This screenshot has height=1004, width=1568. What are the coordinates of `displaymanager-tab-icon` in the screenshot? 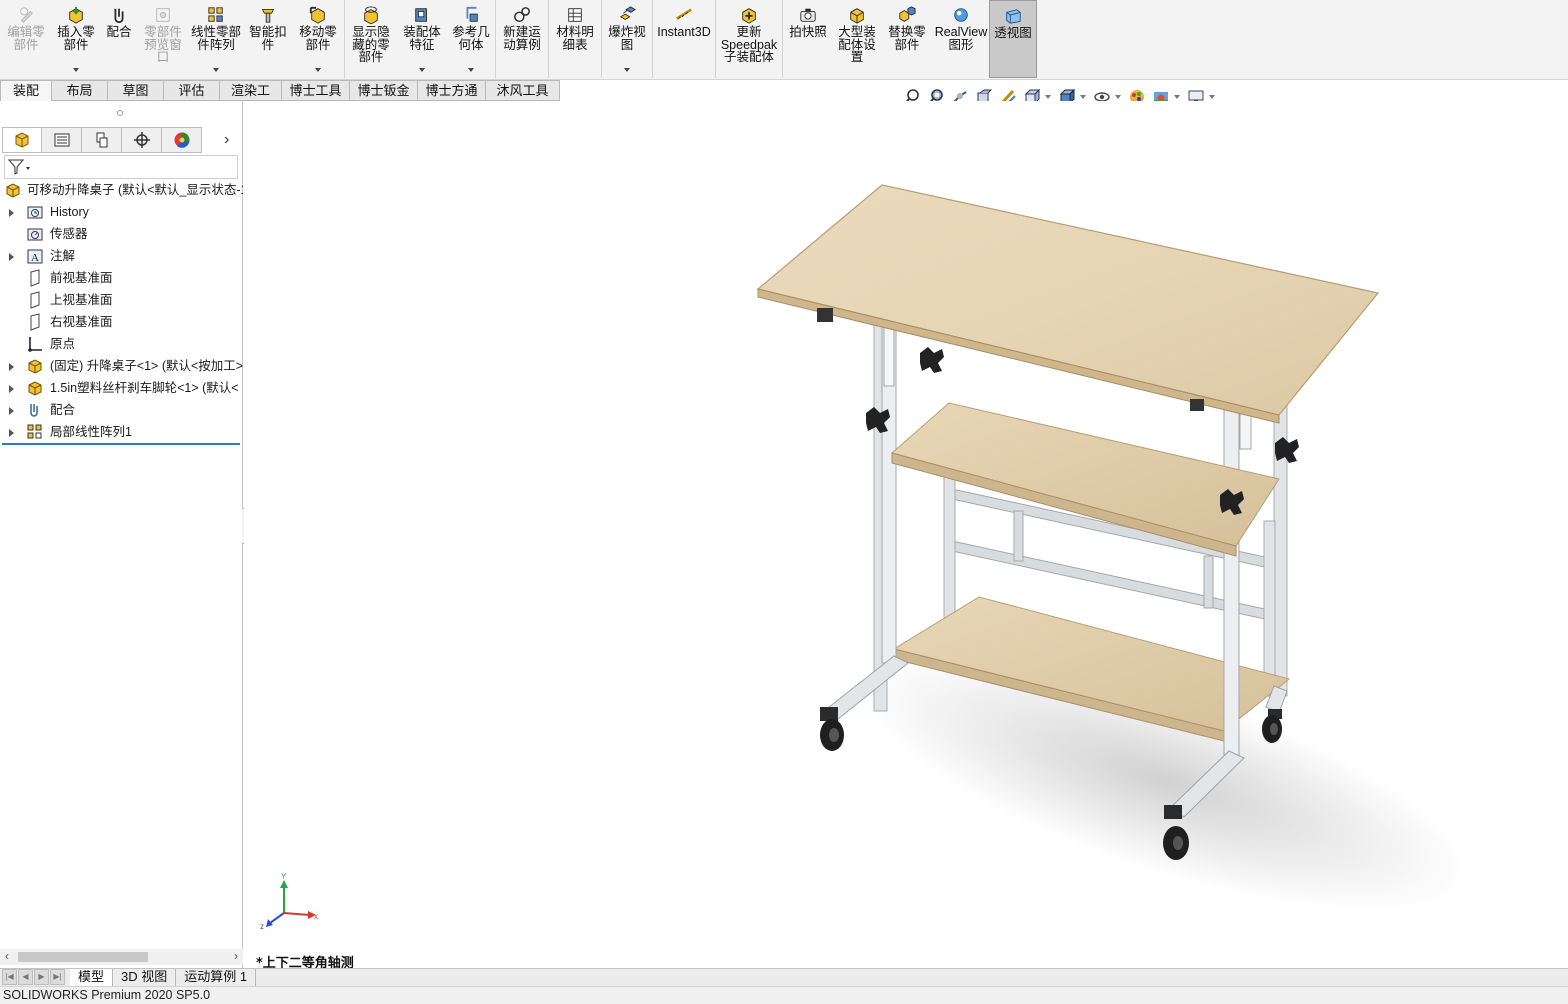 It's located at (182, 140).